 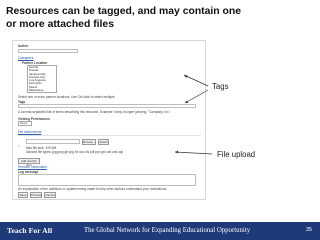 I want to click on page-number: 35, so click(x=309, y=230).